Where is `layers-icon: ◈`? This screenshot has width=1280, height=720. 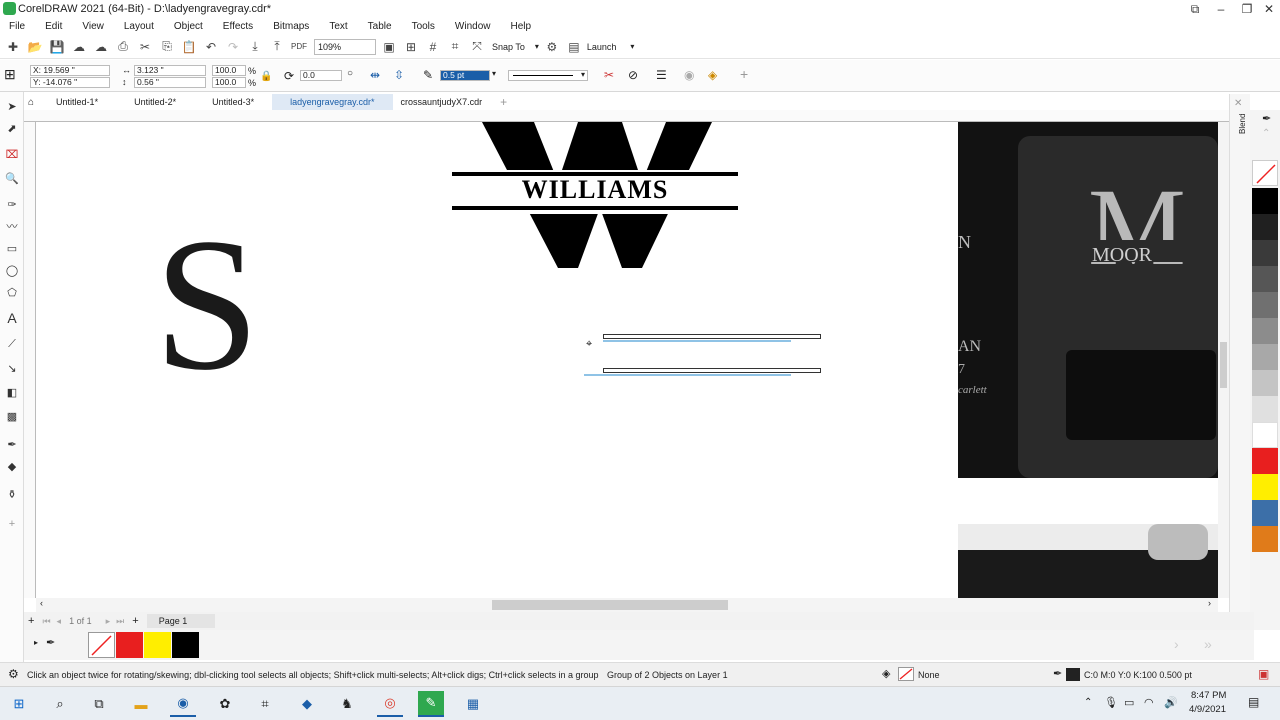
layers-icon: ◈ is located at coordinates (712, 75).